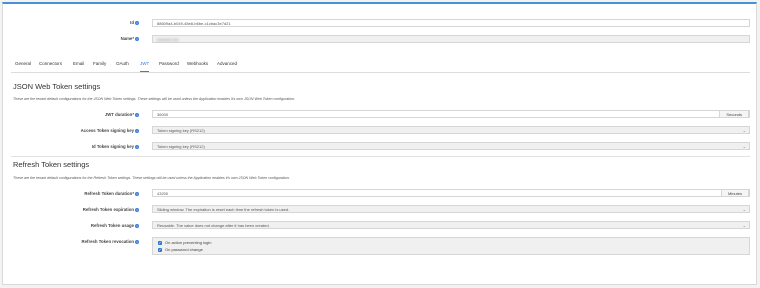 The width and height of the screenshot is (760, 288). What do you see at coordinates (451, 39) in the screenshot?
I see `name-field: xxxxxxx-xxx` at bounding box center [451, 39].